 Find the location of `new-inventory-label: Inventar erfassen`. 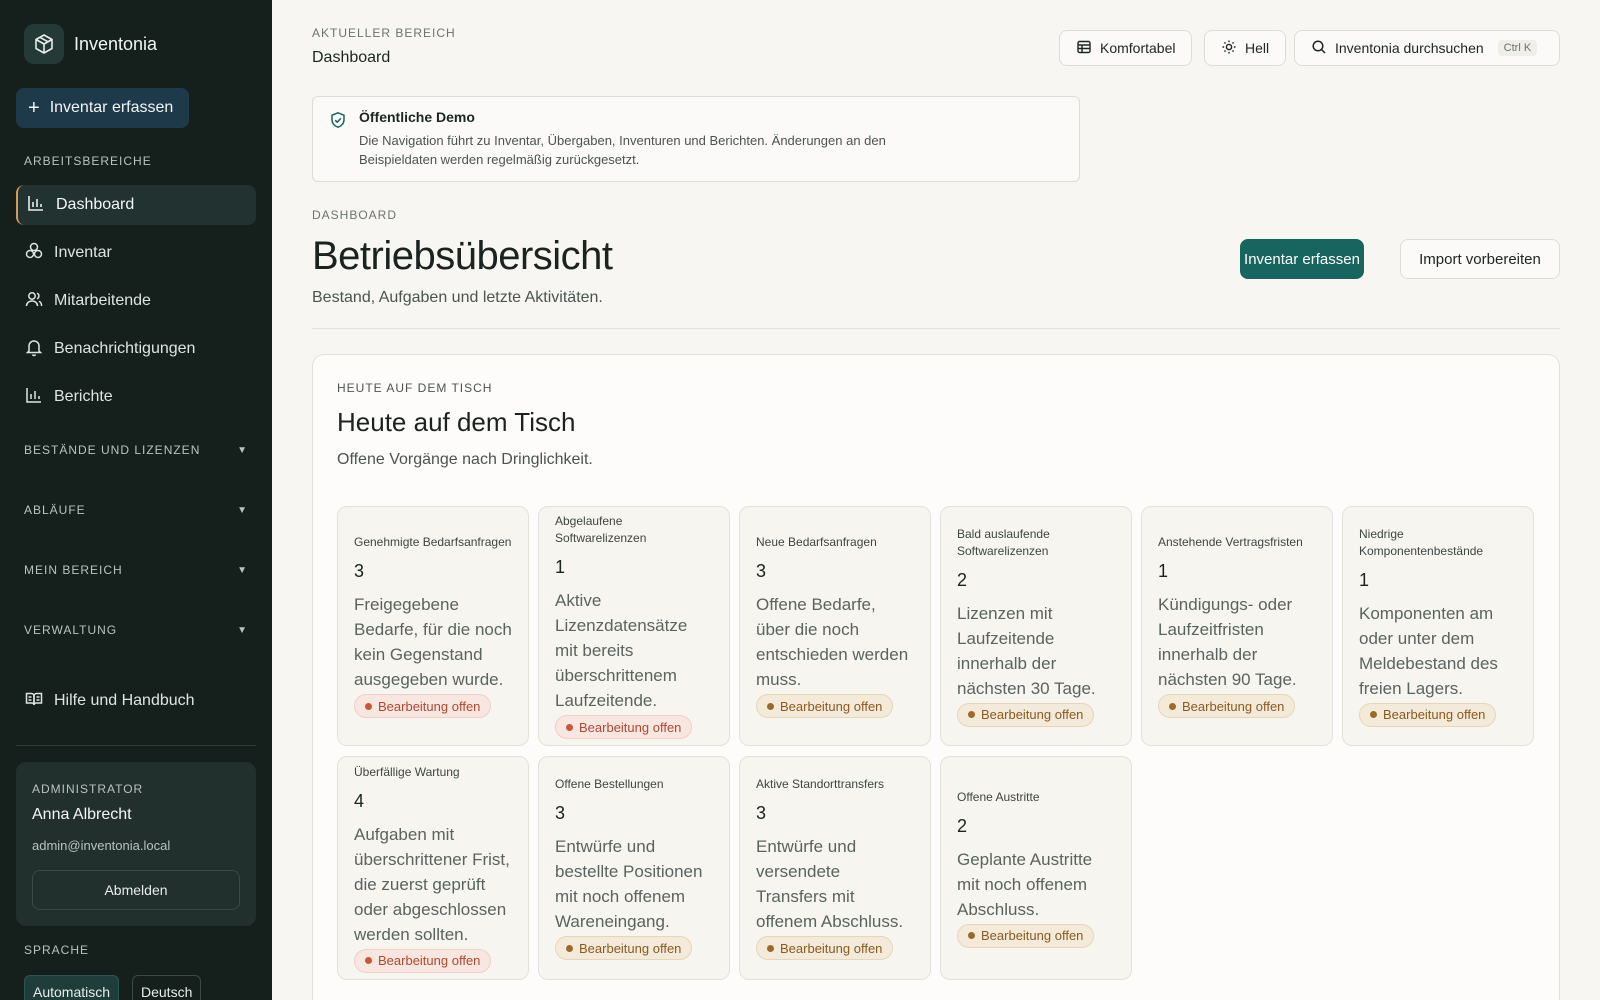

new-inventory-label: Inventar erfassen is located at coordinates (111, 107).